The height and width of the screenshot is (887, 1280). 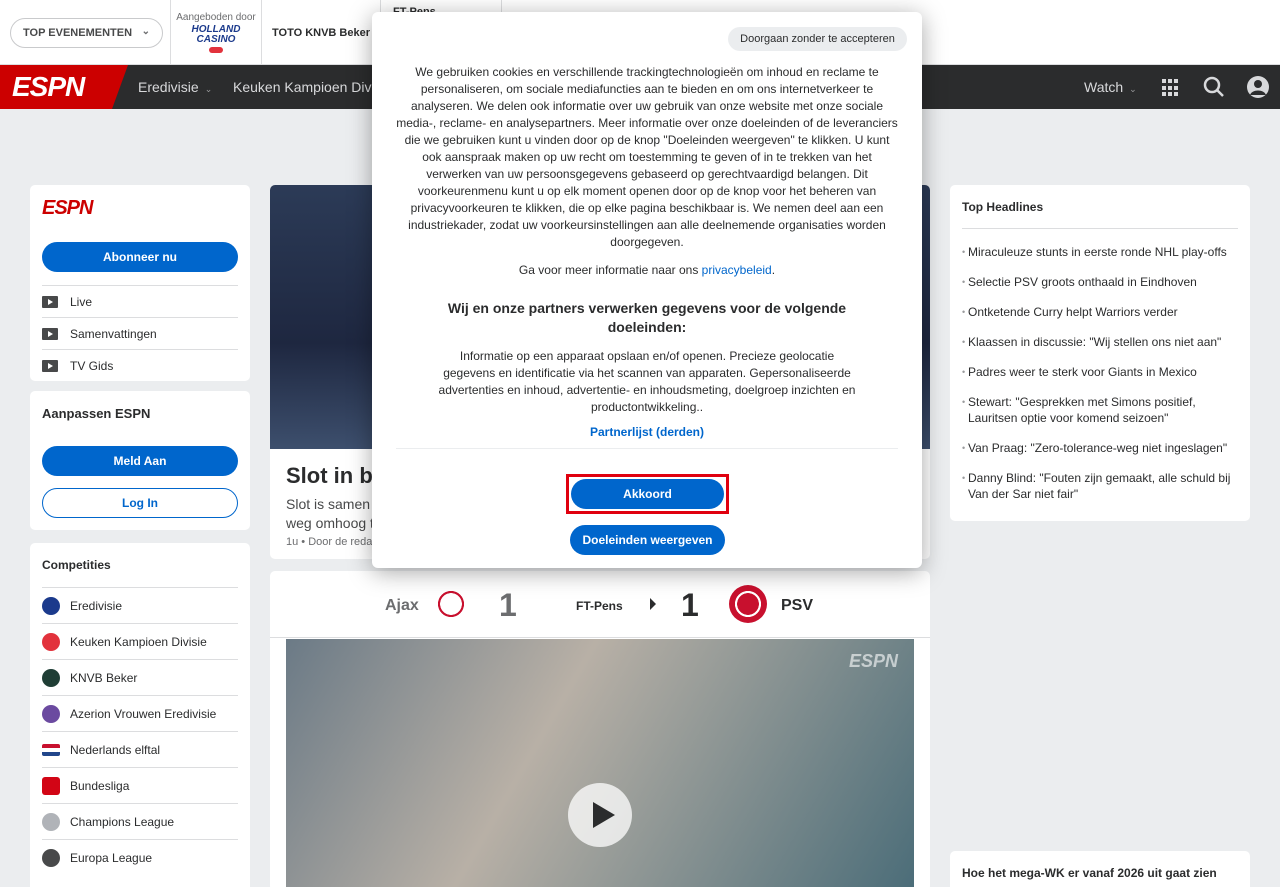 What do you see at coordinates (647, 540) in the screenshot?
I see `show-purposes-button: Doeleinden weergeven` at bounding box center [647, 540].